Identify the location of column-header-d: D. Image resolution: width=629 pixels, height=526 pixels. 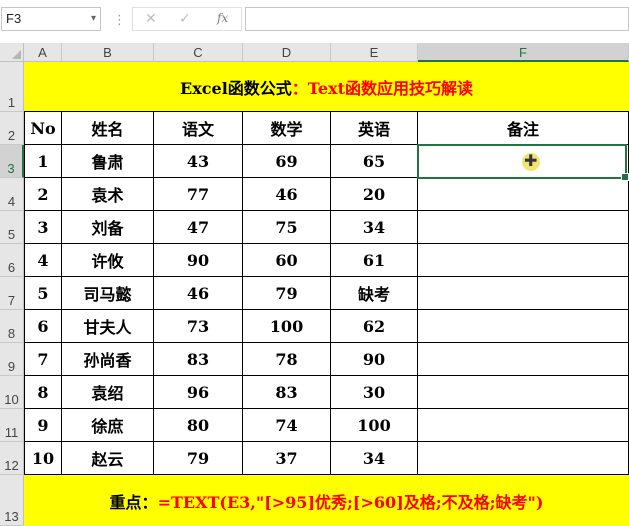
(287, 52).